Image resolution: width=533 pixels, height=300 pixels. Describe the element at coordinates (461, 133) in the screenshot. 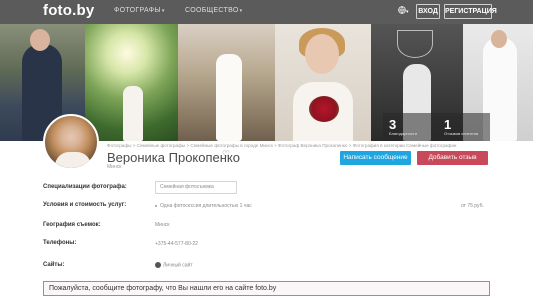

I see `reviews-label: Отзывов клиентов` at that location.